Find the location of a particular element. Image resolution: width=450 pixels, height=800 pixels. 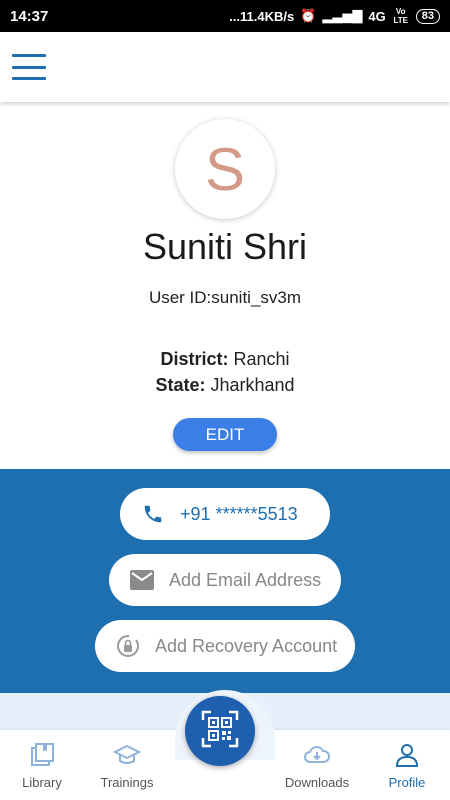

status-indicators: ...11.4KB/s ⏰ ▂▃▅▇ 4G Vo LTE 83 is located at coordinates (334, 16).